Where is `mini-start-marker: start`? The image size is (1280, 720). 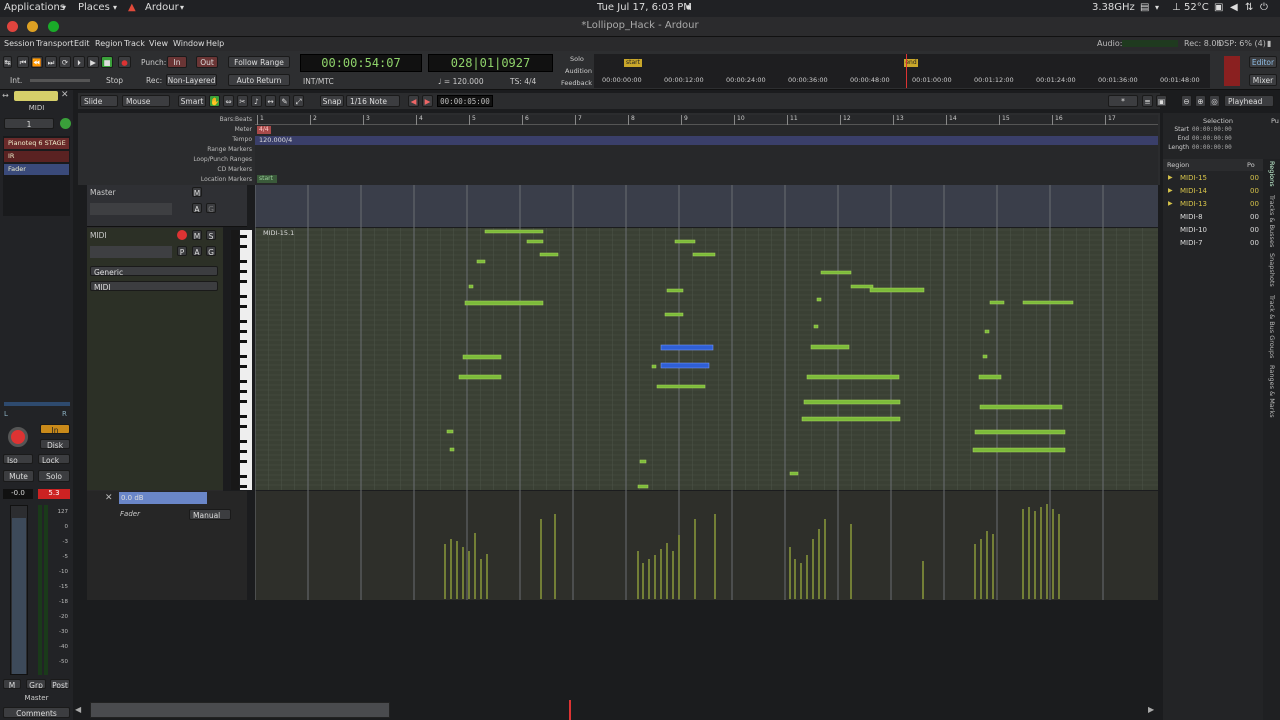 mini-start-marker: start is located at coordinates (633, 63).